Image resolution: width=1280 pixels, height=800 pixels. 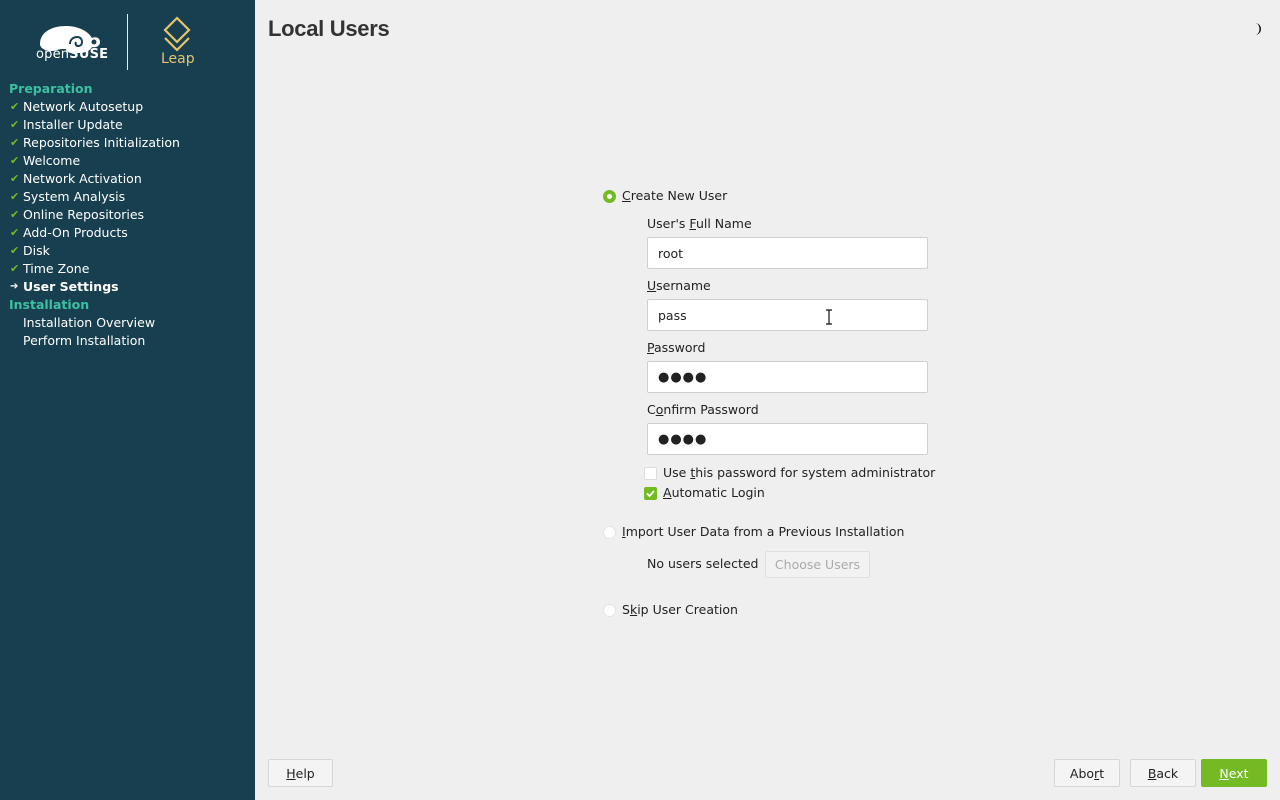 I want to click on next-button: Next, so click(x=1234, y=773).